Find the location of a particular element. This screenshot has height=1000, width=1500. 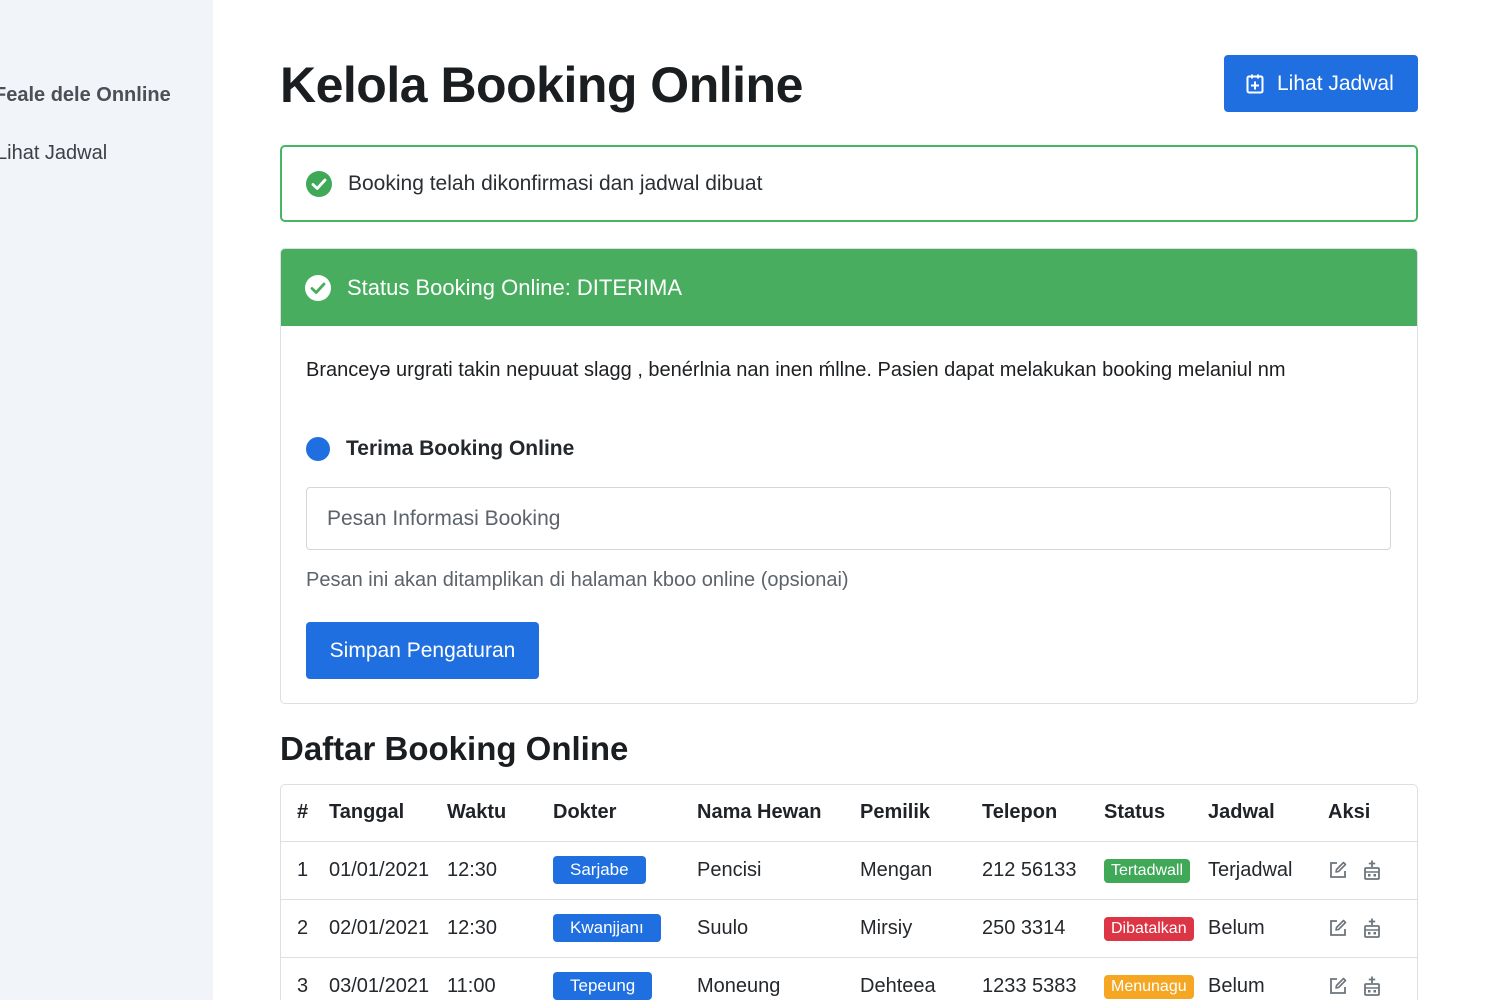

row-owner: Dehteea is located at coordinates (921, 978).